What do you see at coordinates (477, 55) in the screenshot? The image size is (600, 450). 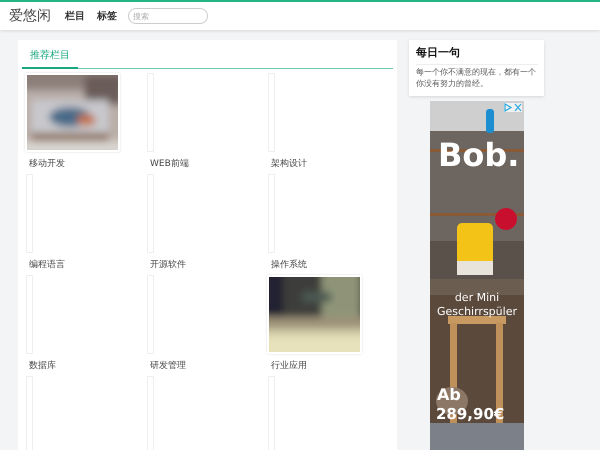 I see `quote-title: 每日一句` at bounding box center [477, 55].